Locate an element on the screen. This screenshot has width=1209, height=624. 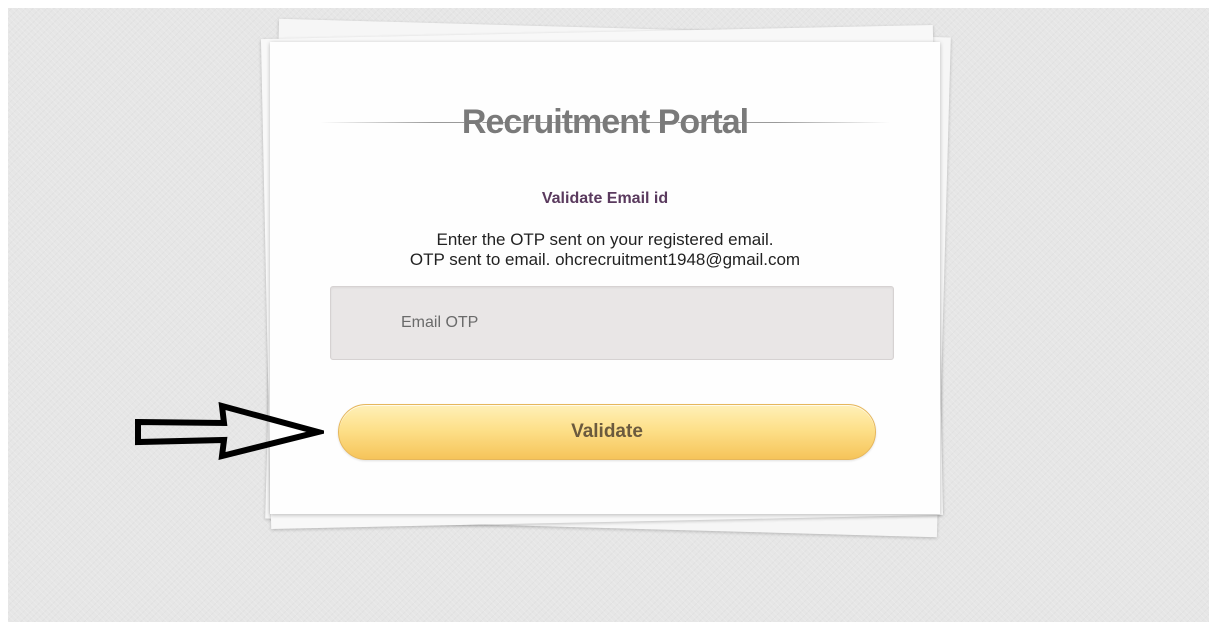
title-block: Recruitment Portal is located at coordinates (605, 122).